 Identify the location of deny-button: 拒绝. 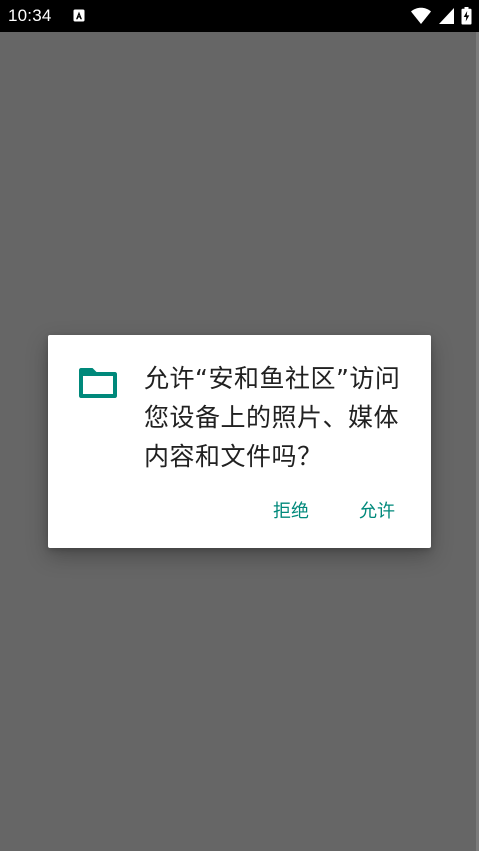
(291, 512).